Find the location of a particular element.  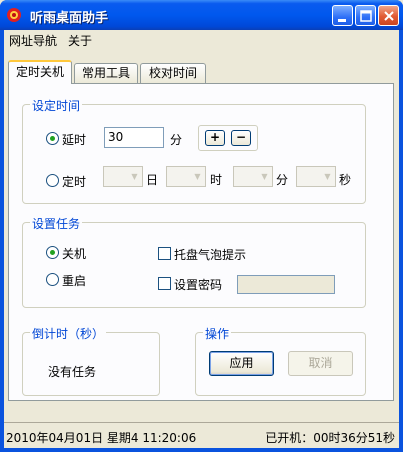

hour-select: ▼ is located at coordinates (186, 176).